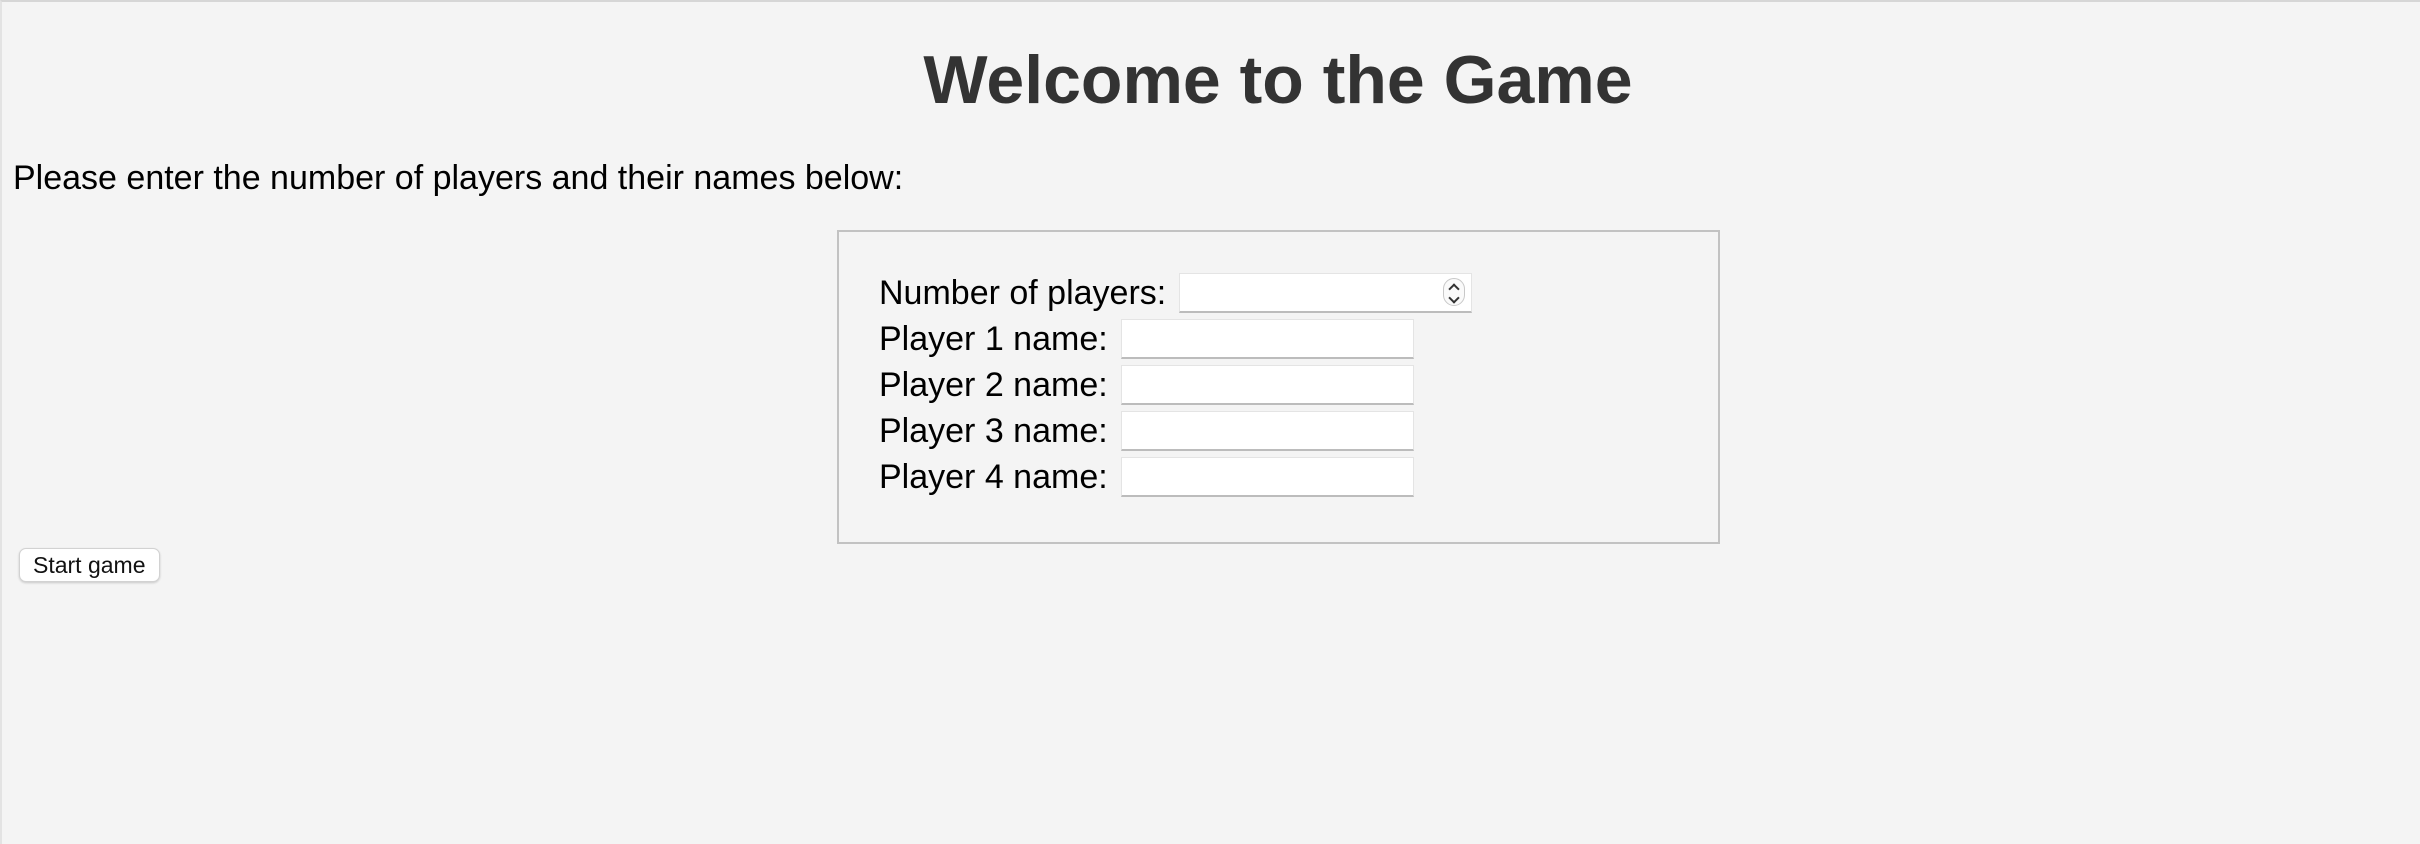 This screenshot has width=2420, height=844. I want to click on player-2-row: Player 2 name:, so click(1146, 385).